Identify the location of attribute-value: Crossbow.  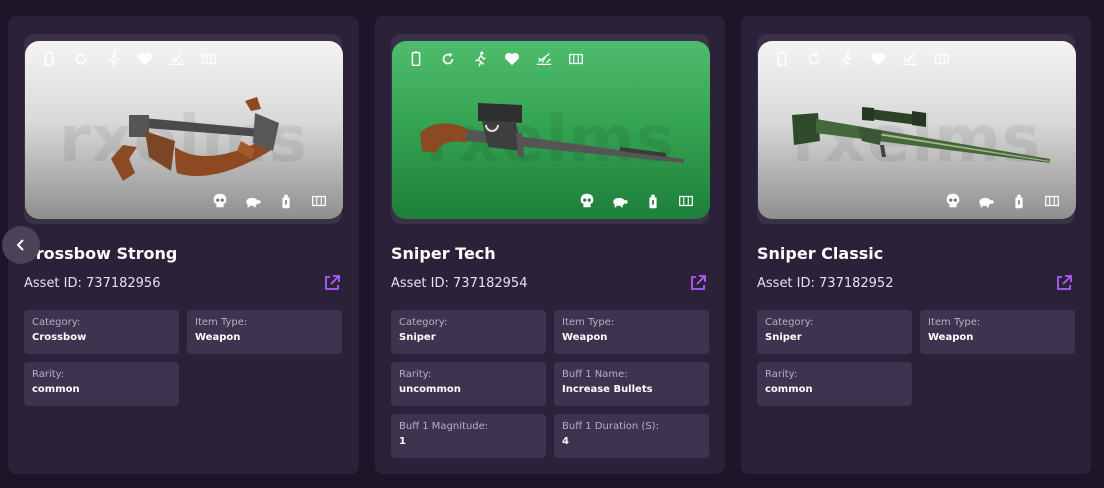
(59, 337).